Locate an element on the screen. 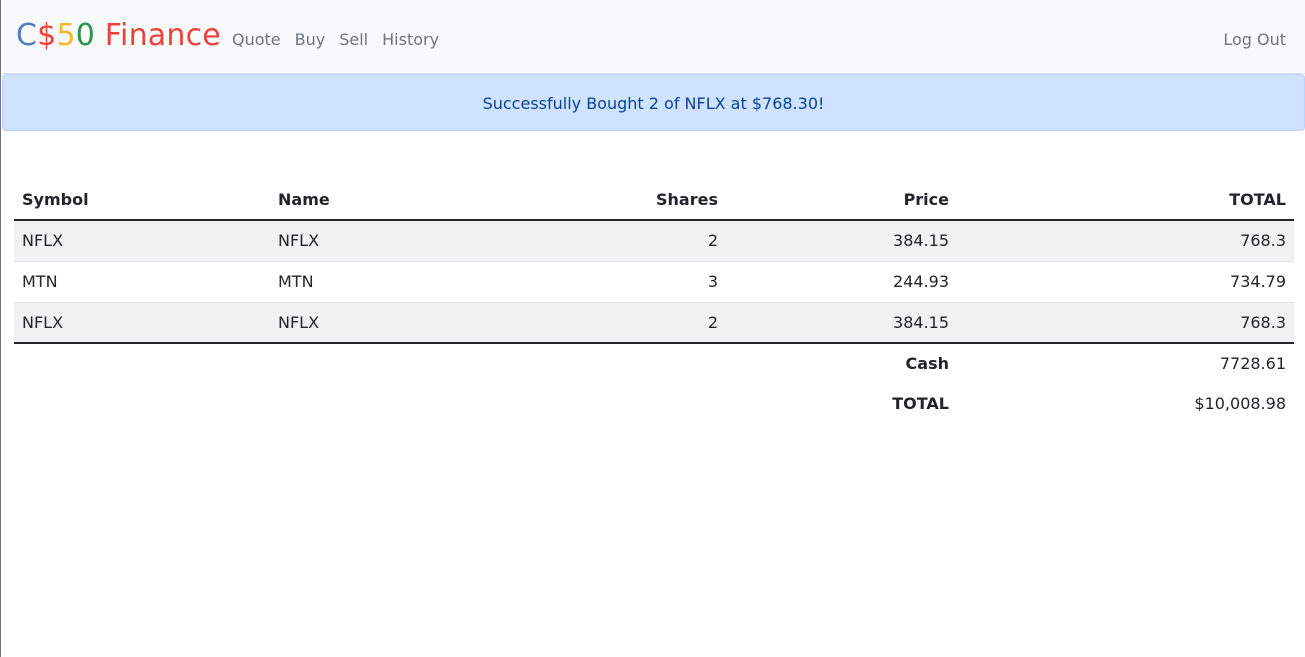  cash-row: Cash 7728.61 is located at coordinates (654, 363).